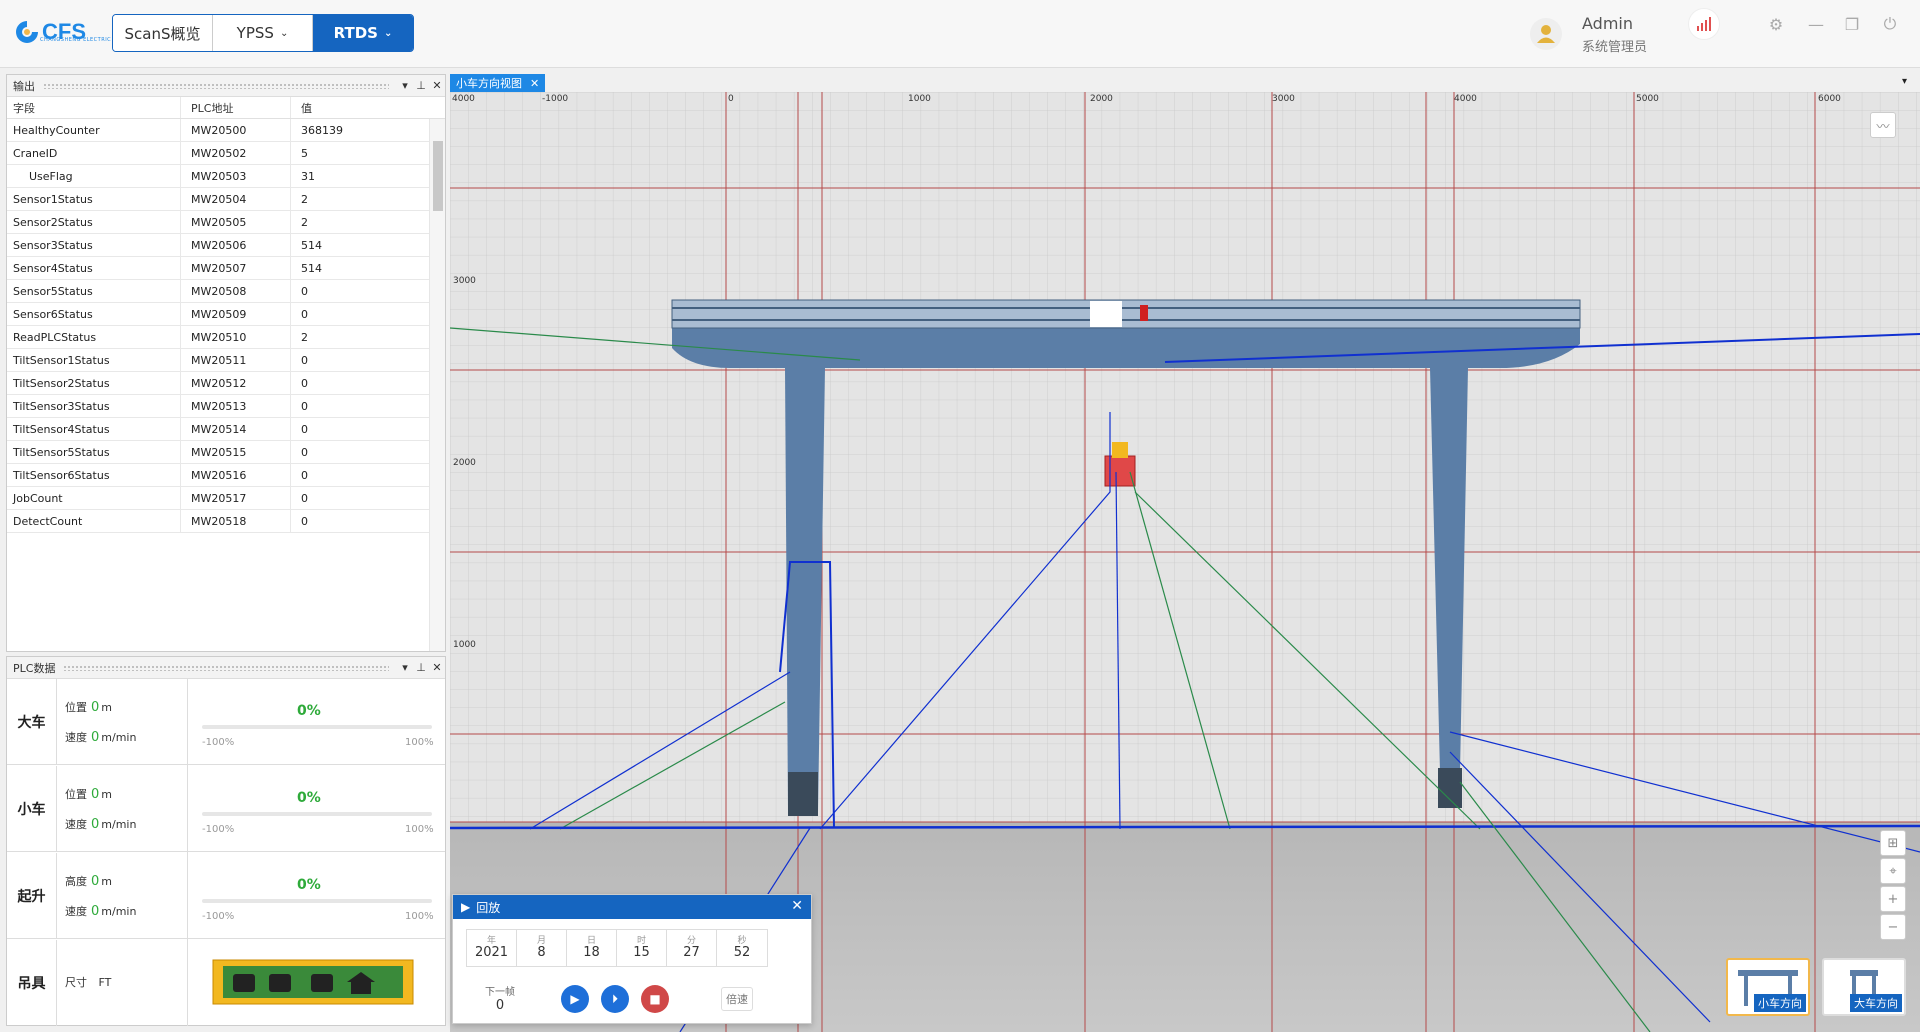  What do you see at coordinates (218, 452) in the screenshot?
I see `table-row: TiltSensor5Status MW20515 0` at bounding box center [218, 452].